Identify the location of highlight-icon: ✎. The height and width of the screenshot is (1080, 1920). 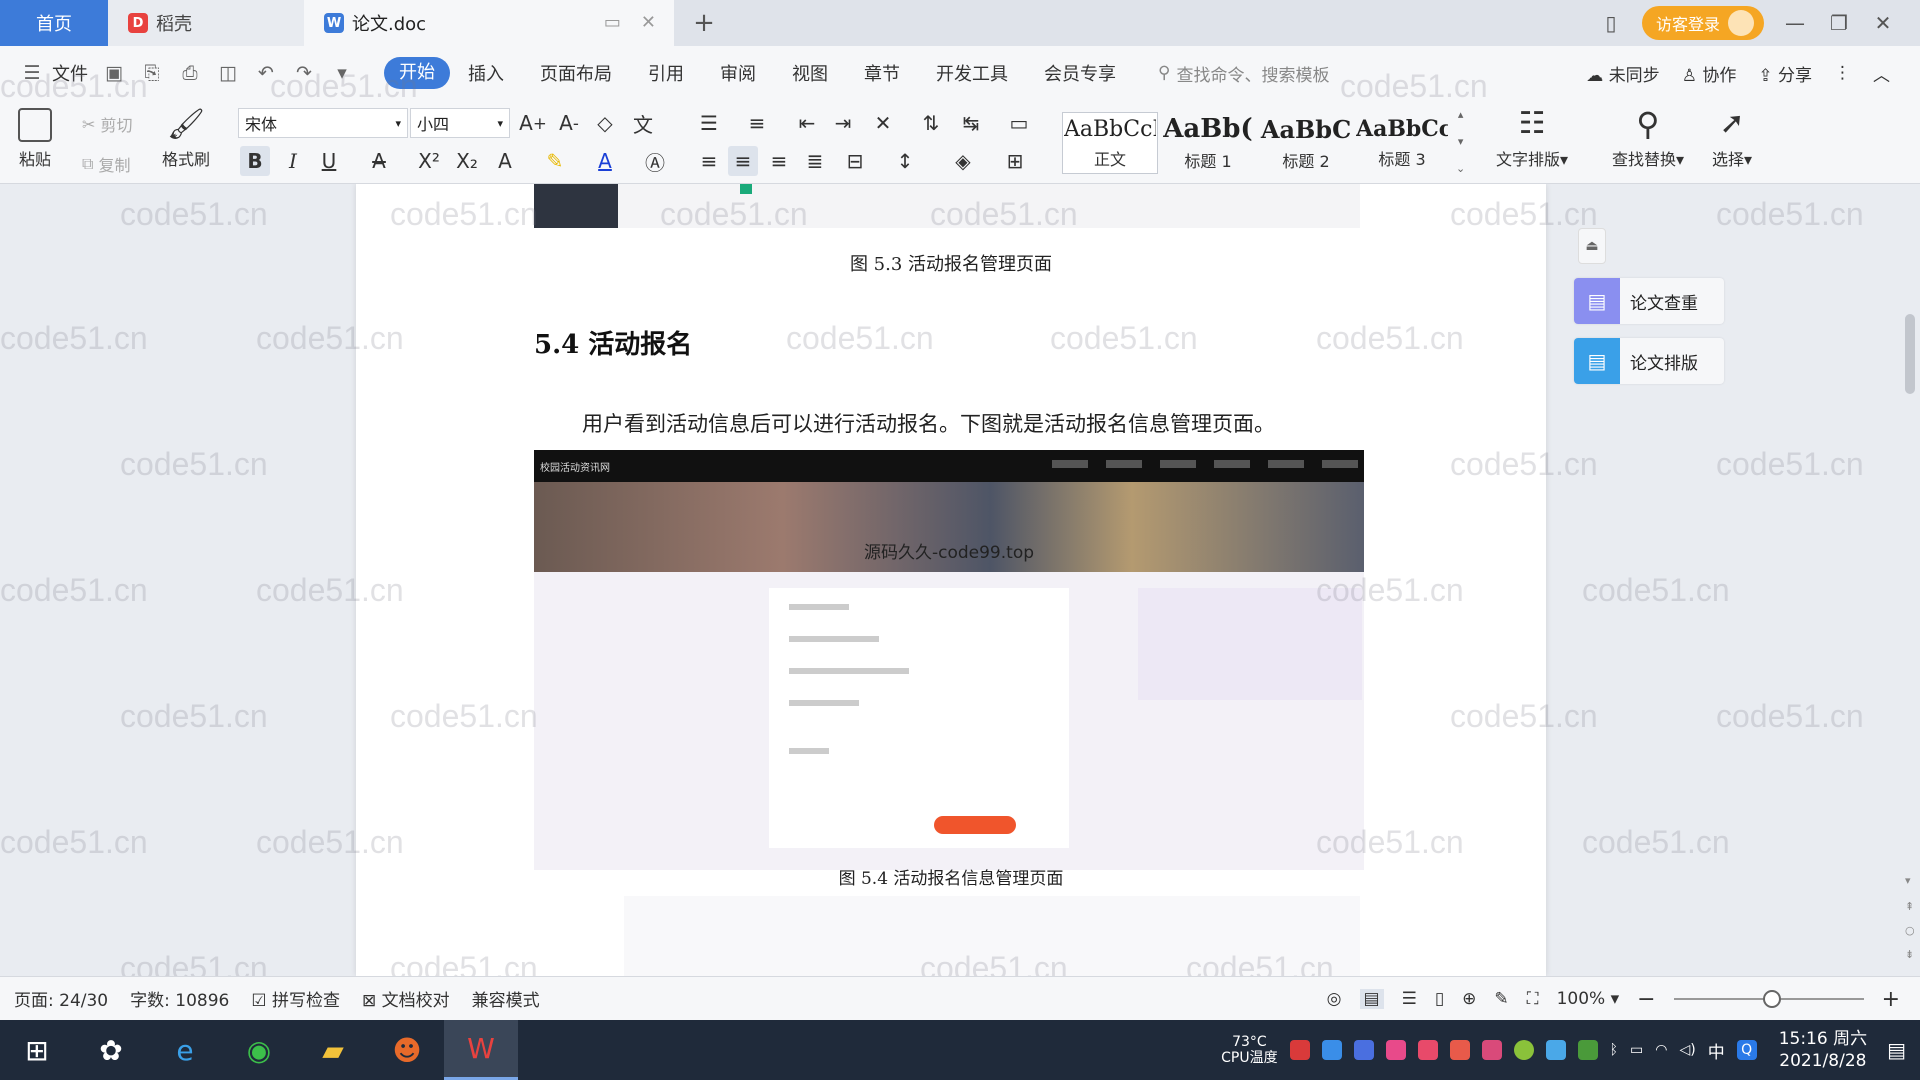
(555, 161).